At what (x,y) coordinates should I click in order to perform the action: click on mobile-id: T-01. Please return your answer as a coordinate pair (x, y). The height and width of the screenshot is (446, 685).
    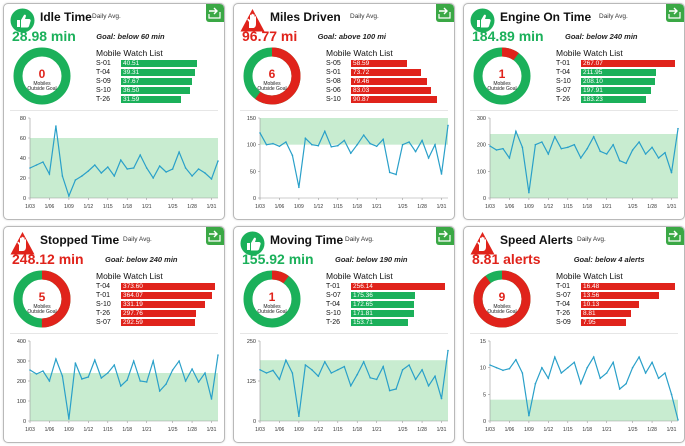
    Looking at the image, I should click on (563, 63).